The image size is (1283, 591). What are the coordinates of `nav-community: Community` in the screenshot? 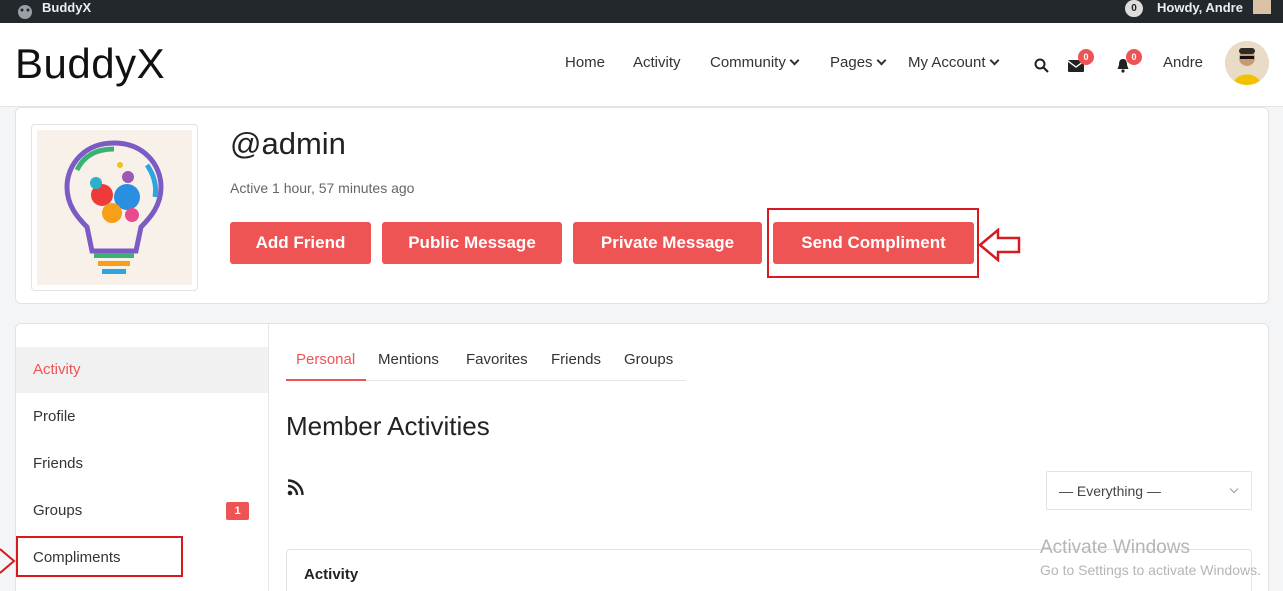 It's located at (755, 62).